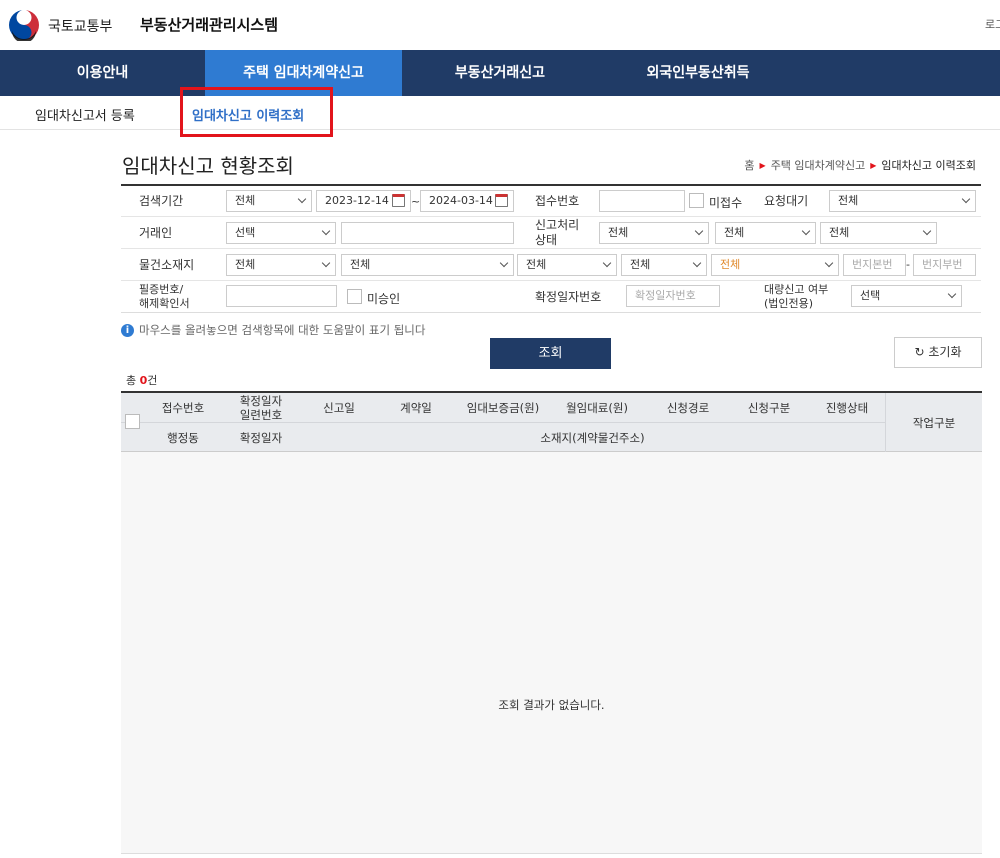 This screenshot has height=858, width=1000. Describe the element at coordinates (503, 408) in the screenshot. I see `col-deposit: 임대보증금(원)` at that location.